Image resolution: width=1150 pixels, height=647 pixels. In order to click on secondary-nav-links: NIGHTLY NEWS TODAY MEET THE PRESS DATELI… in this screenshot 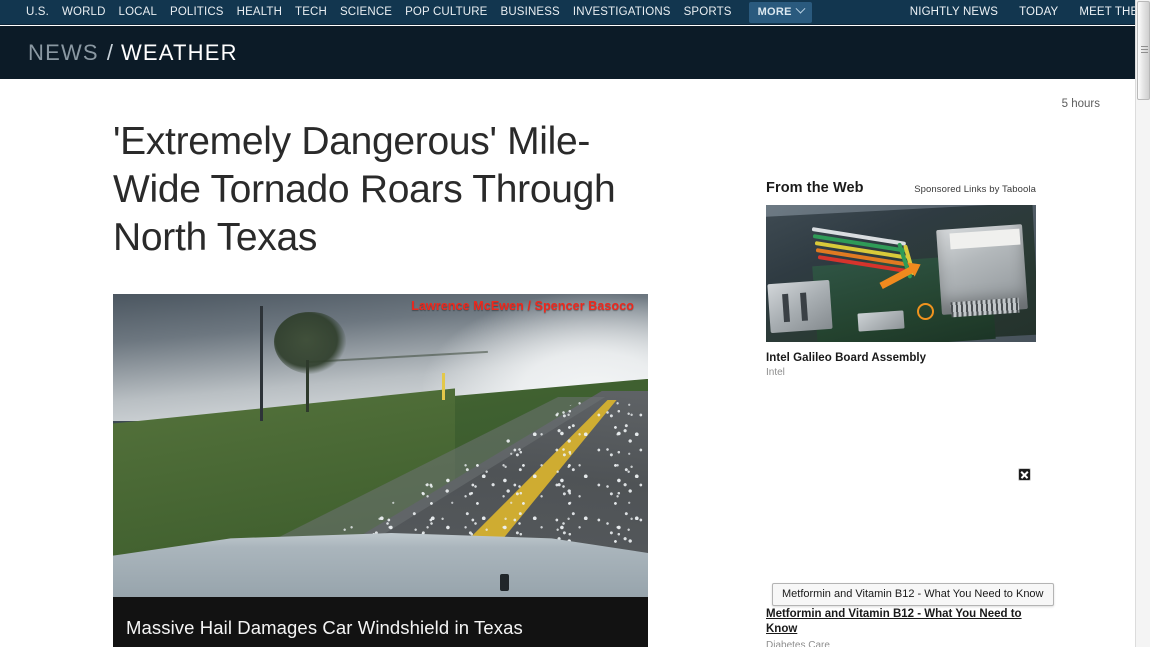, I will do `click(1022, 12)`.